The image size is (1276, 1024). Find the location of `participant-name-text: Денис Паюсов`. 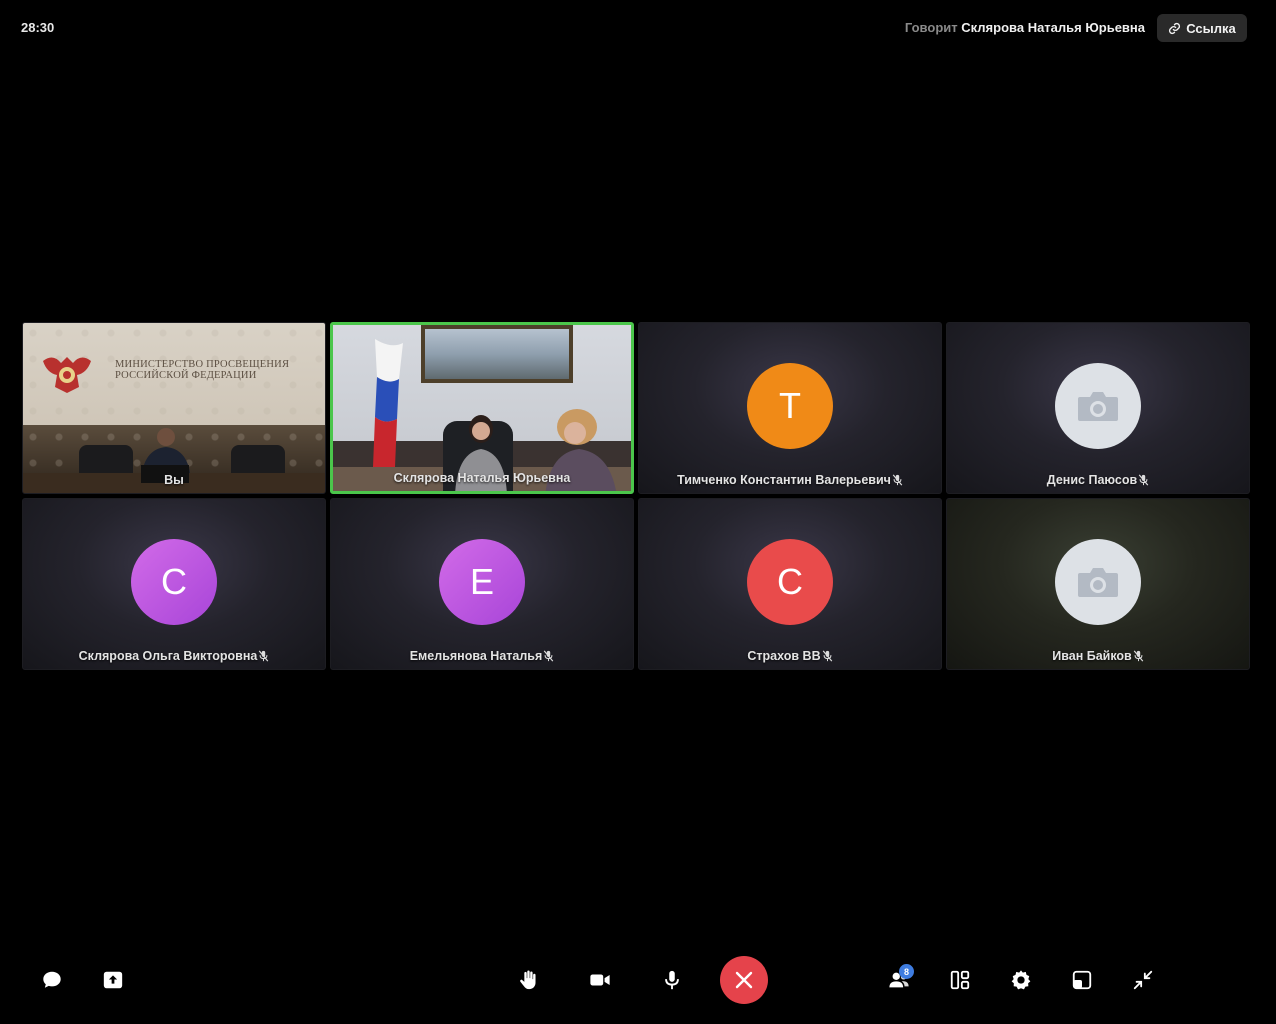

participant-name-text: Денис Паюсов is located at coordinates (1092, 480).